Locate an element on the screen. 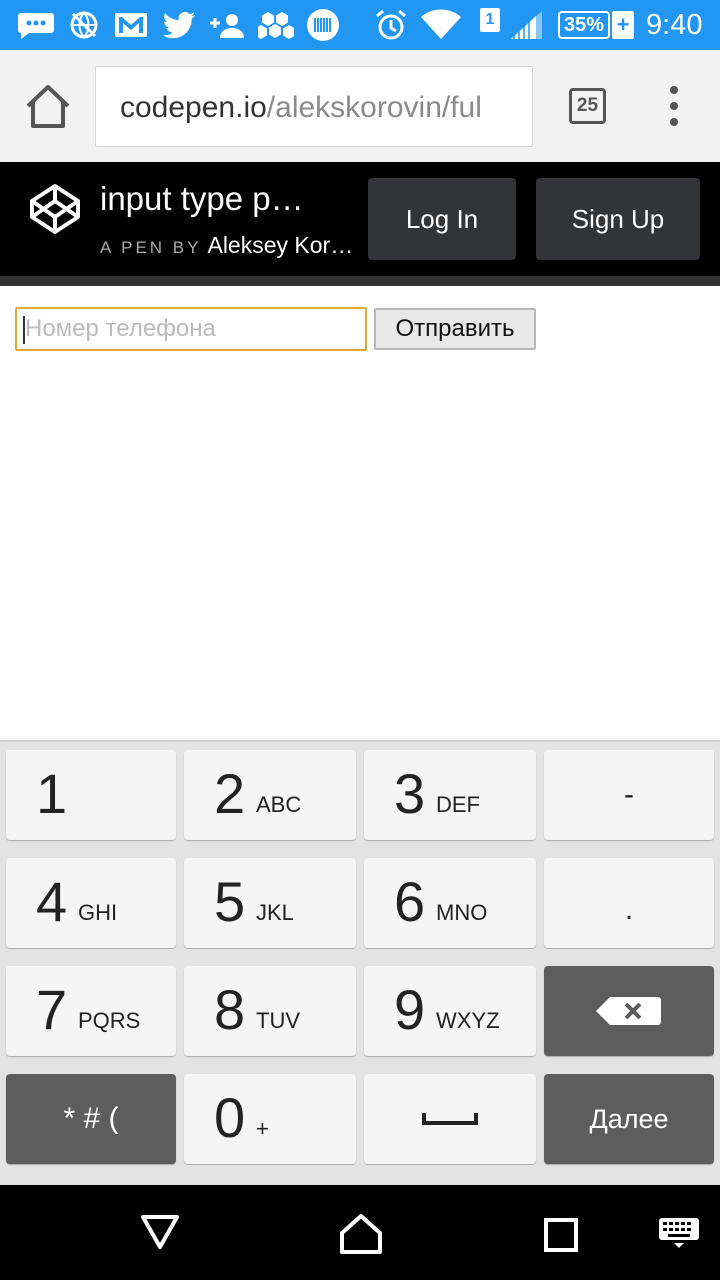 The width and height of the screenshot is (720, 1280). signup-button: Sign Up is located at coordinates (618, 219).